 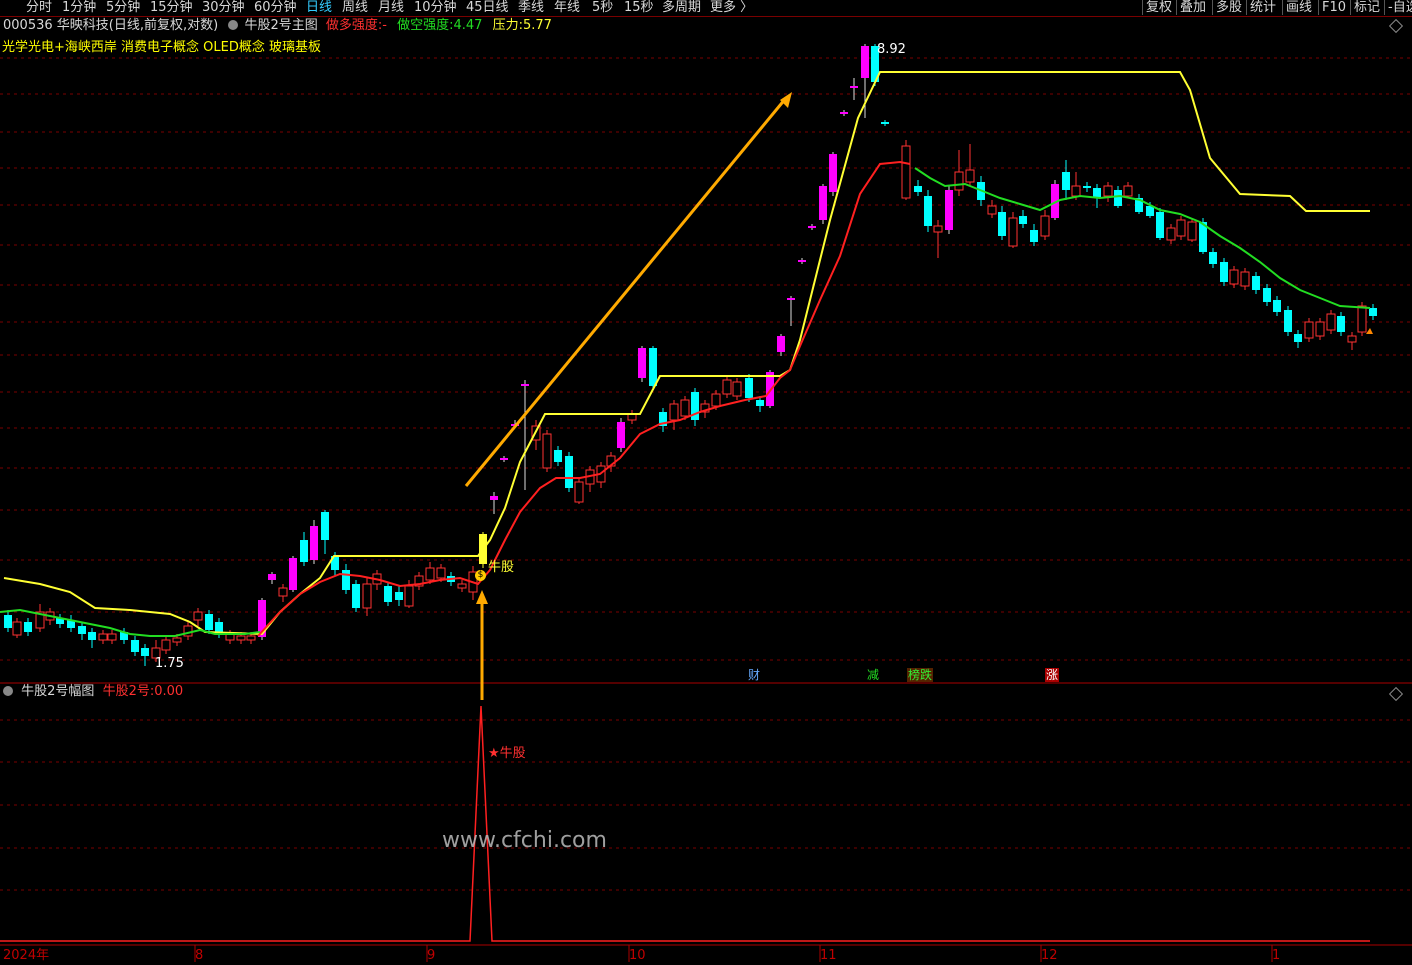 I want to click on watermark: www.cfchi.com, so click(x=524, y=840).